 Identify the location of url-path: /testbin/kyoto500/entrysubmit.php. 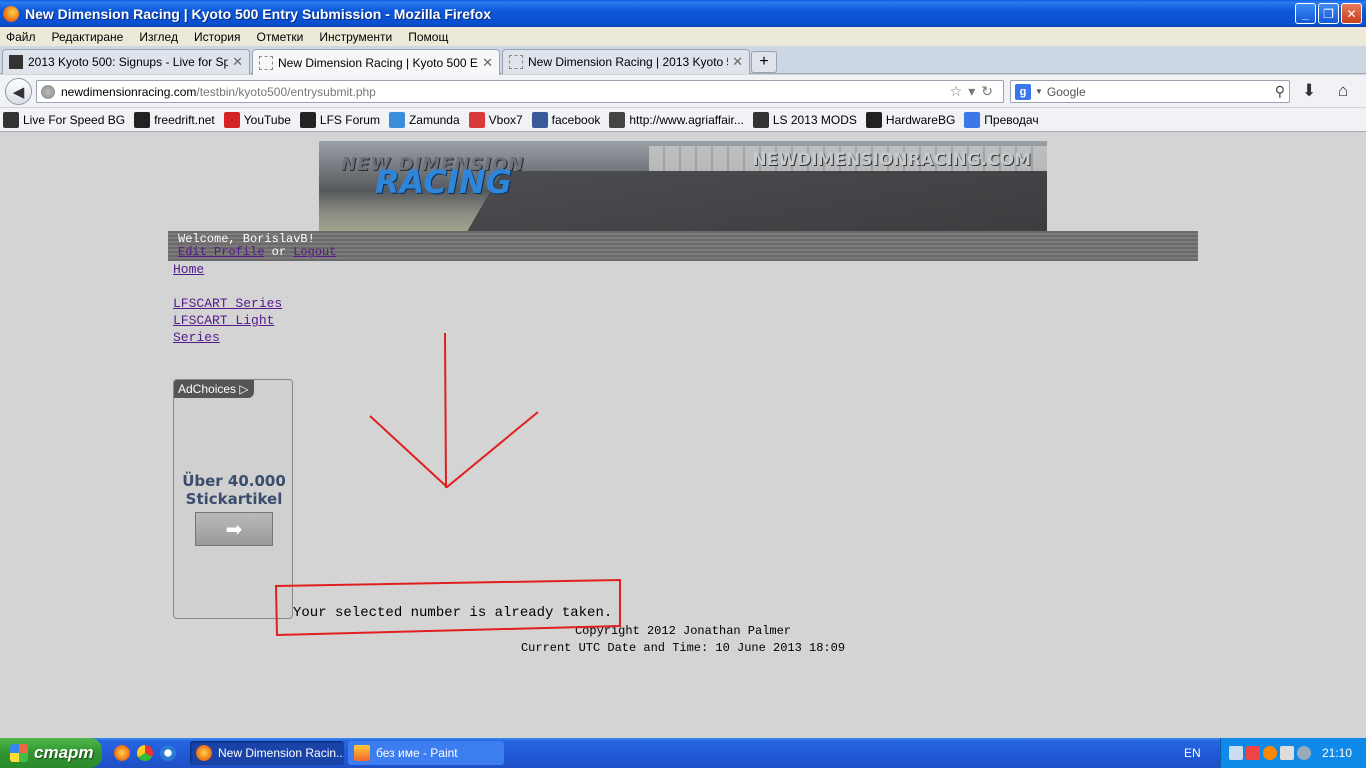
(286, 91).